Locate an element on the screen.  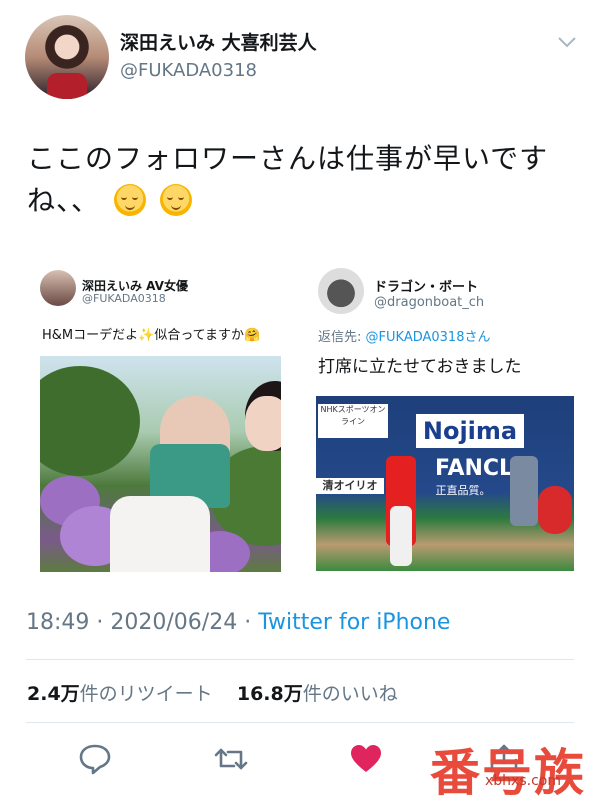
embedded-right-photo: Nojima FANCL 正直品質。 清オイリオ NHKスポーツオンライン is located at coordinates (445, 483).